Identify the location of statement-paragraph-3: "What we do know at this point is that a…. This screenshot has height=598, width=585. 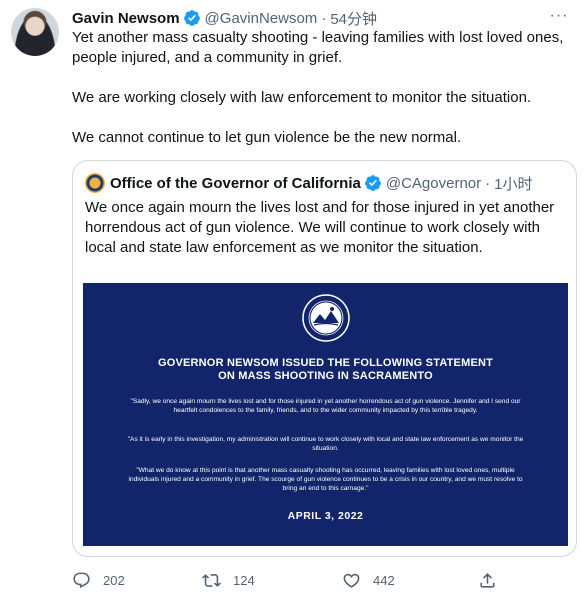
(325, 479).